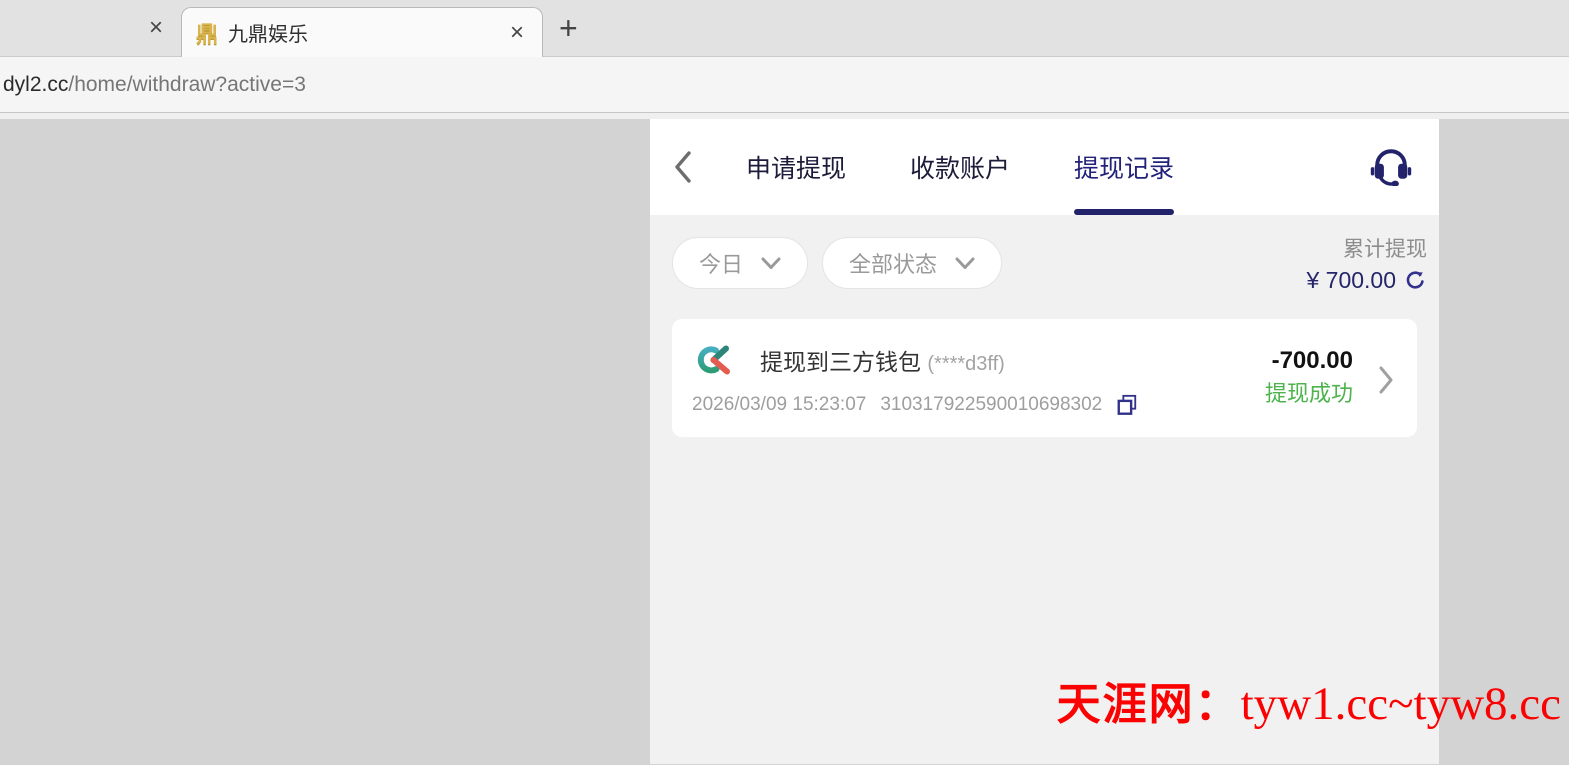 The width and height of the screenshot is (1569, 765). I want to click on tab-label: 收款账户, so click(960, 169).